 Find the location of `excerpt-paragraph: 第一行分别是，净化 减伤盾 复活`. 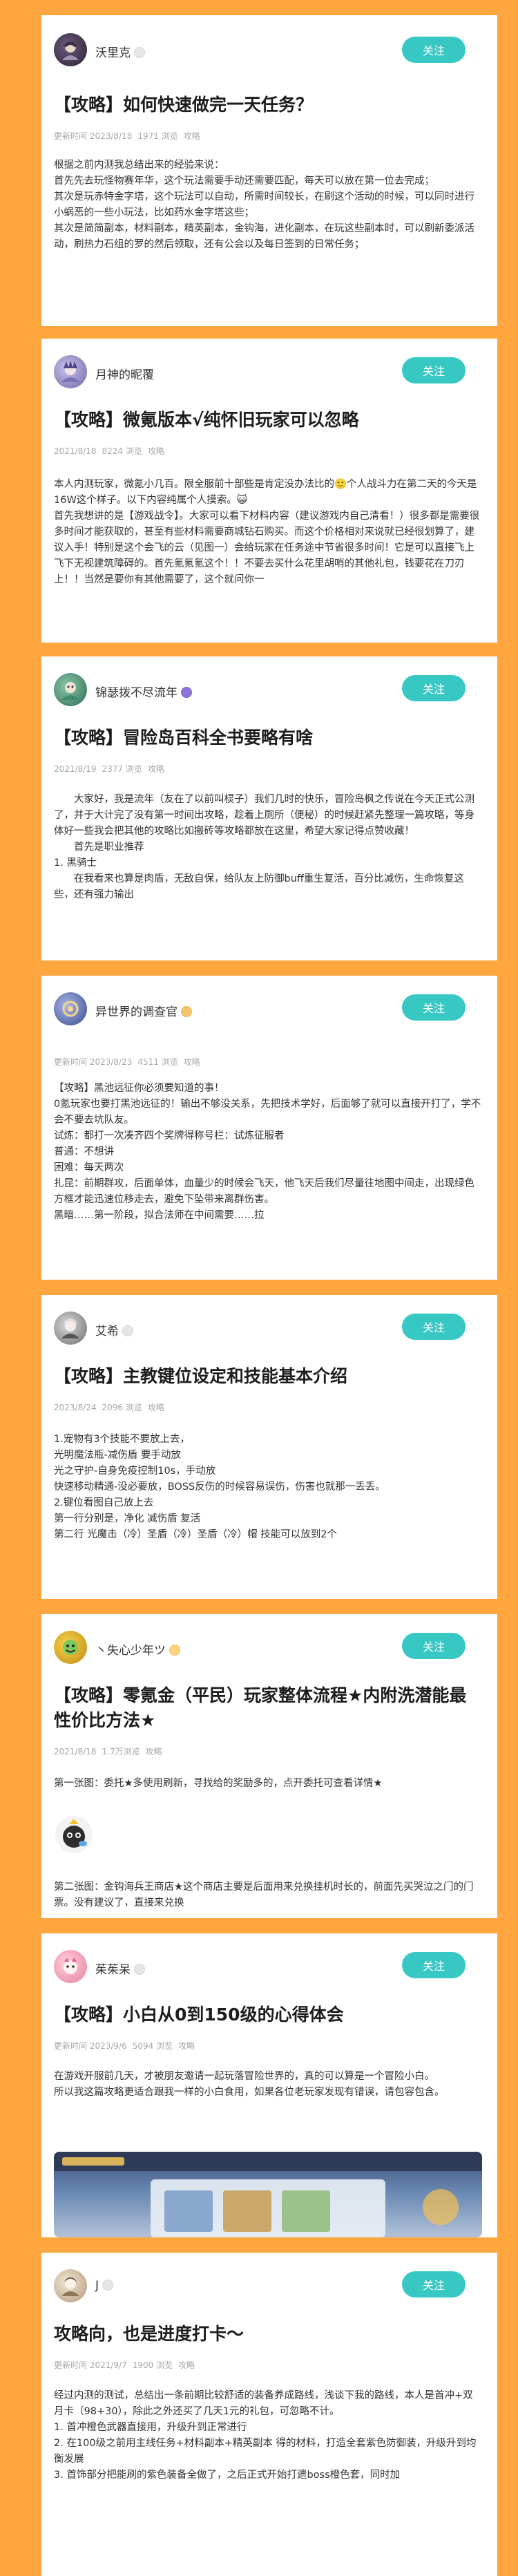

excerpt-paragraph: 第一行分别是，净化 减伤盾 复活 is located at coordinates (127, 1518).